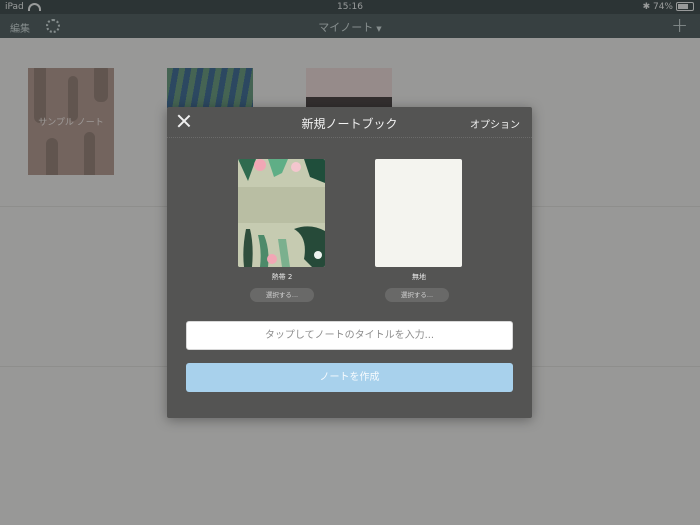 The width and height of the screenshot is (700, 525). I want to click on tropical-cover-art, so click(281, 213).